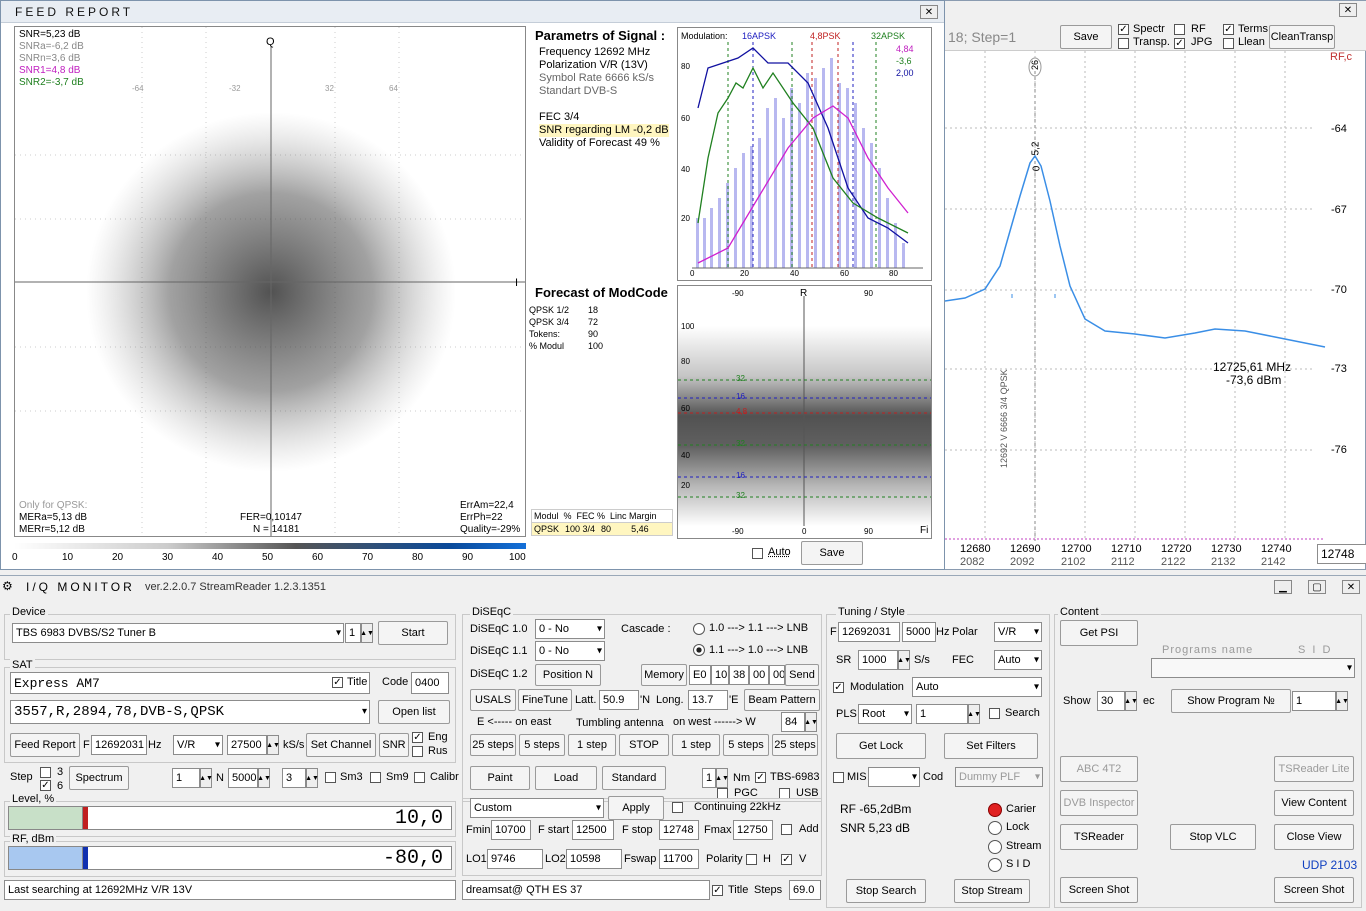 This screenshot has height=911, width=1366. I want to click on screen-shot-button-1: Screen Shot, so click(1099, 890).